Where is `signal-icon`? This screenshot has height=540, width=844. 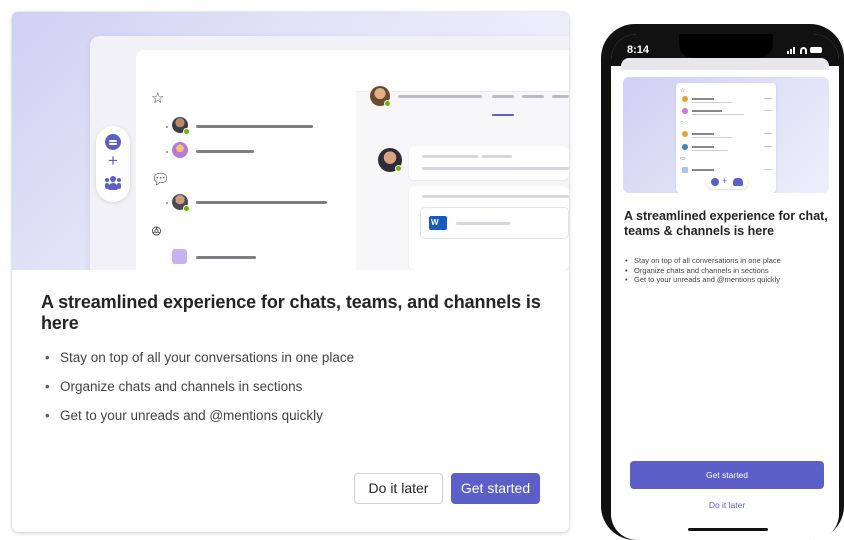 signal-icon is located at coordinates (804, 50).